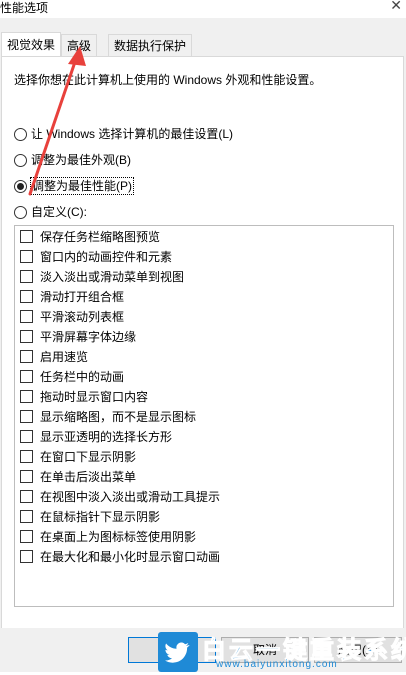 This screenshot has height=675, width=406. I want to click on tab-advanced: 高级, so click(79, 45).